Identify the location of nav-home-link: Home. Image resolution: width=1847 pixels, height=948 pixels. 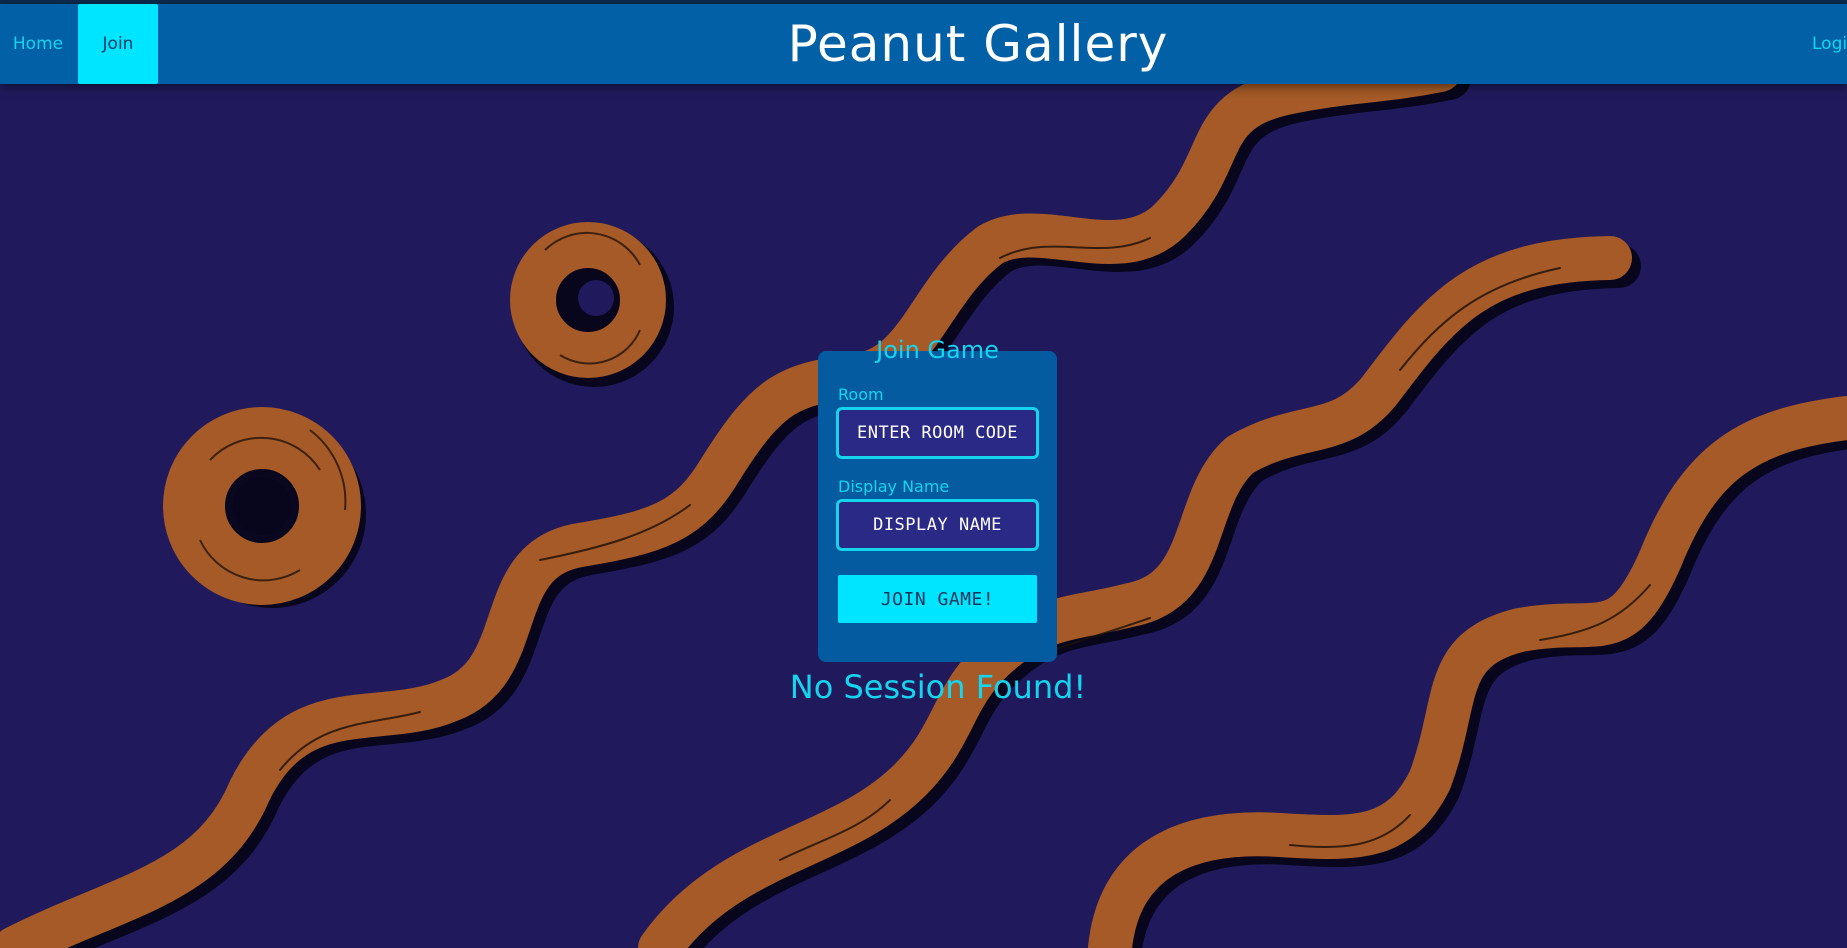
(38, 44).